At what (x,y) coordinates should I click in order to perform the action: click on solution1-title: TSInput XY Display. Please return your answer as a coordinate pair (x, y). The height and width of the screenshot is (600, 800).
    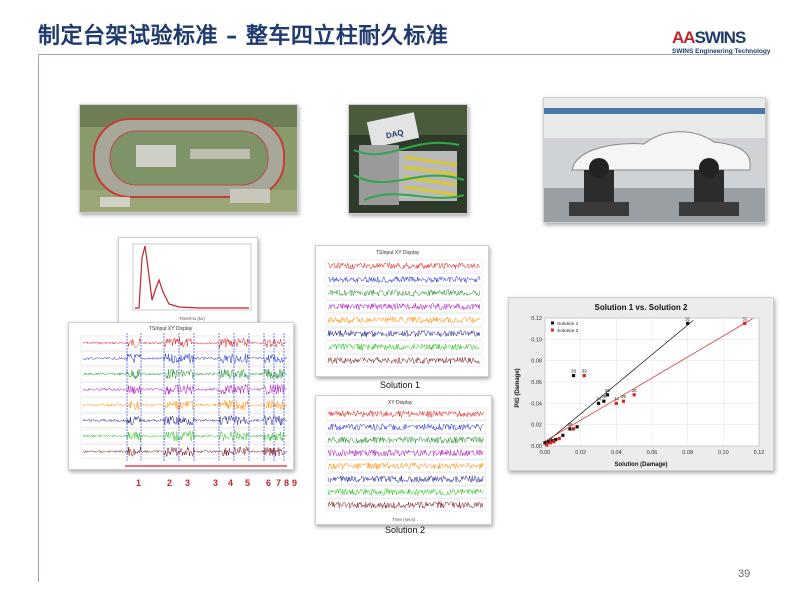
    Looking at the image, I should click on (398, 253).